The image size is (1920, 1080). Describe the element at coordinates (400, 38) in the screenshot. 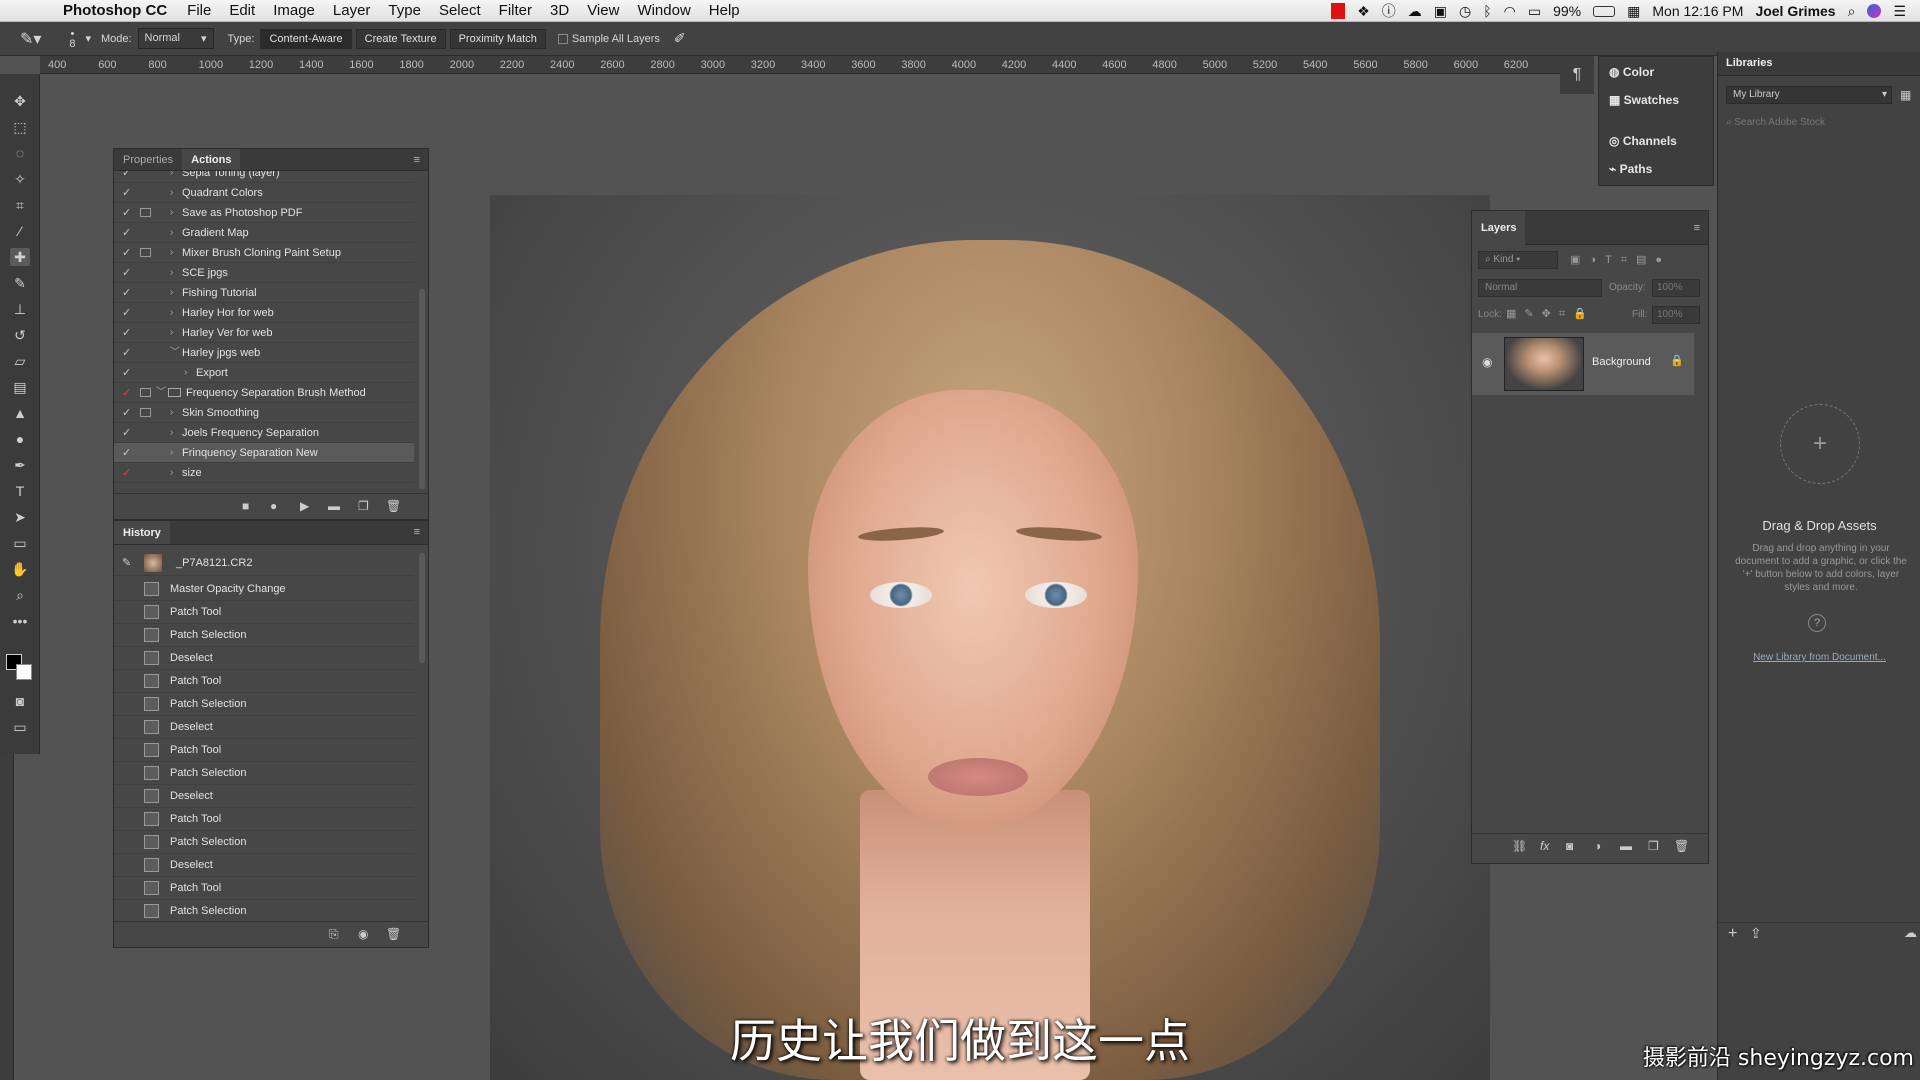

I see `create-texture-button: Create Texture` at that location.